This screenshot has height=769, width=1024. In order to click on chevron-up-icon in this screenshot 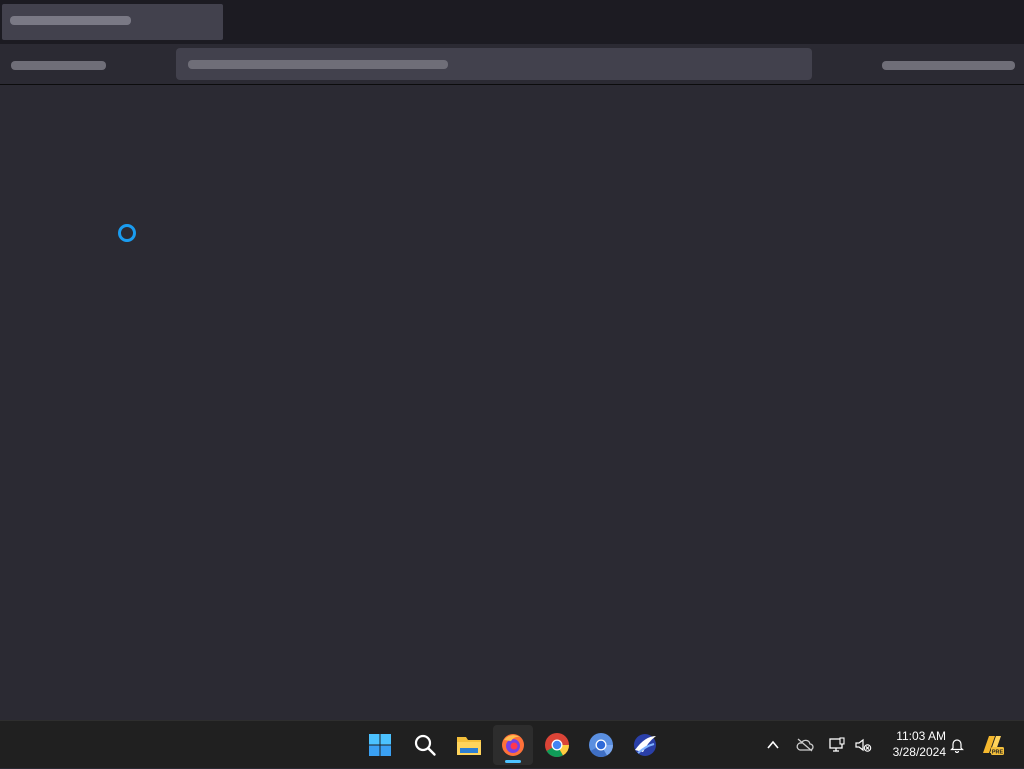, I will do `click(773, 745)`.